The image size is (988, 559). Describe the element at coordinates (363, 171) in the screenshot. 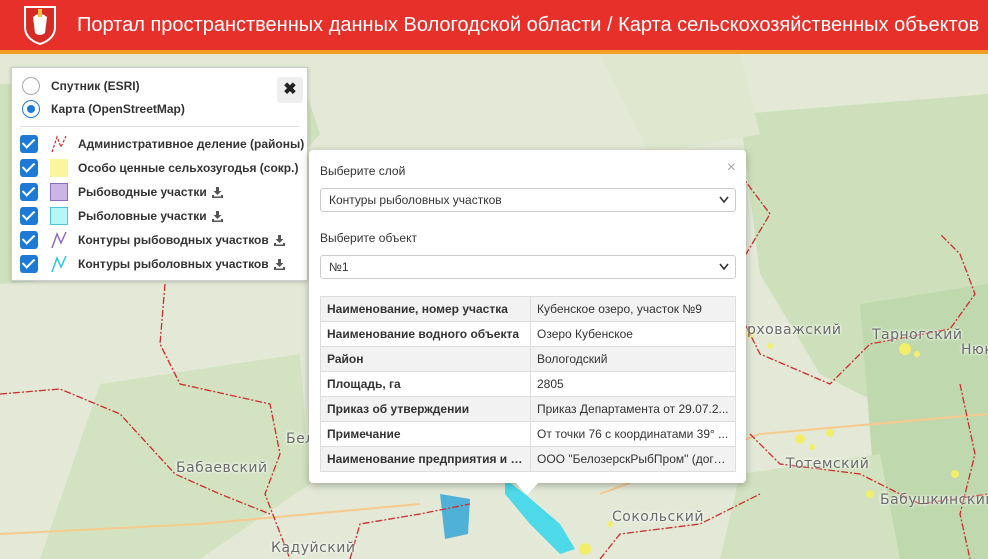

I see `layer-select-label: Выберите слой` at that location.